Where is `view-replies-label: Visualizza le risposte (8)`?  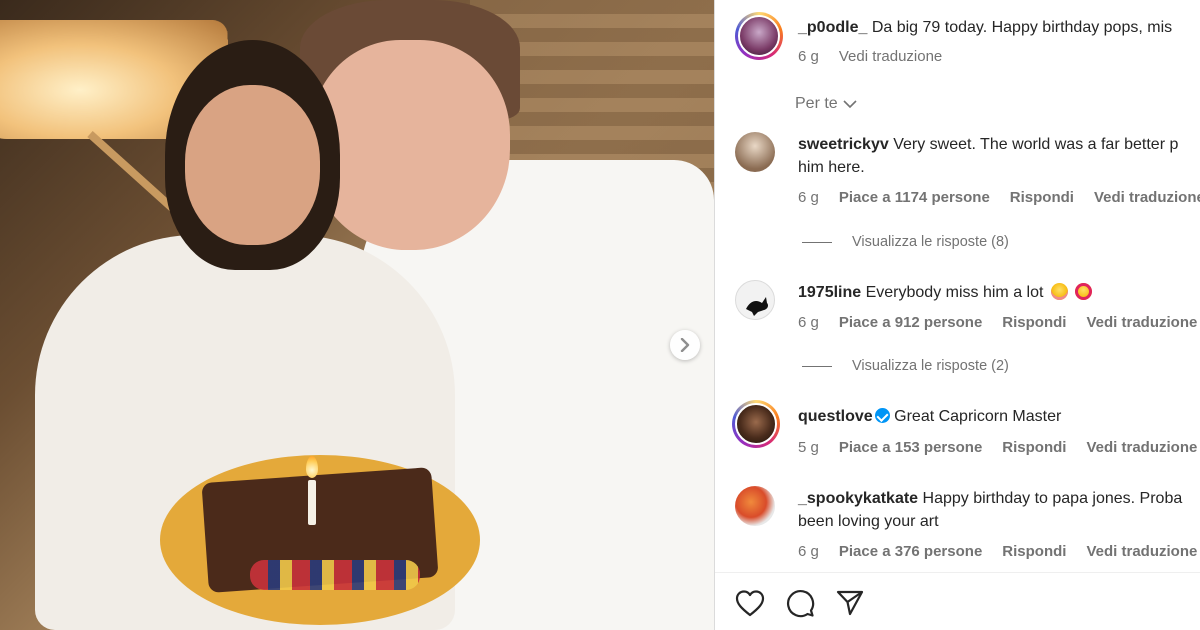 view-replies-label: Visualizza le risposte (8) is located at coordinates (930, 242).